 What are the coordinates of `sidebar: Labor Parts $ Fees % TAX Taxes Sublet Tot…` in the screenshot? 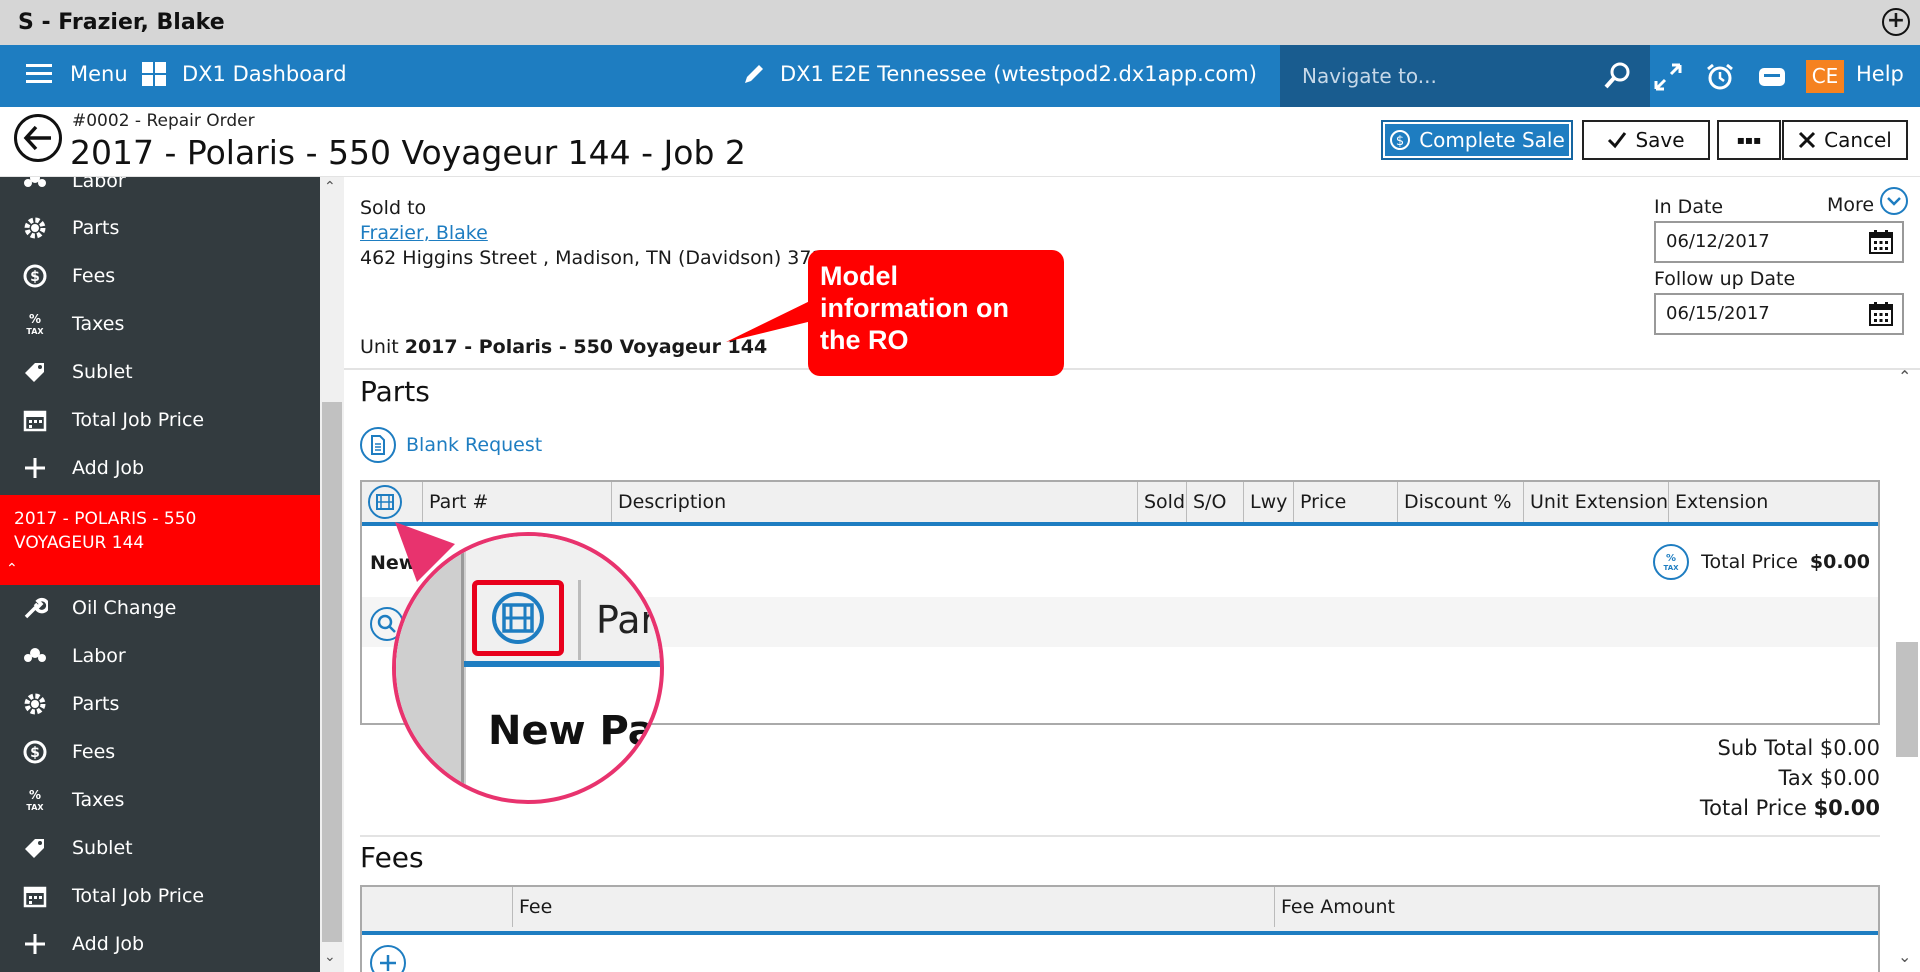 It's located at (160, 574).